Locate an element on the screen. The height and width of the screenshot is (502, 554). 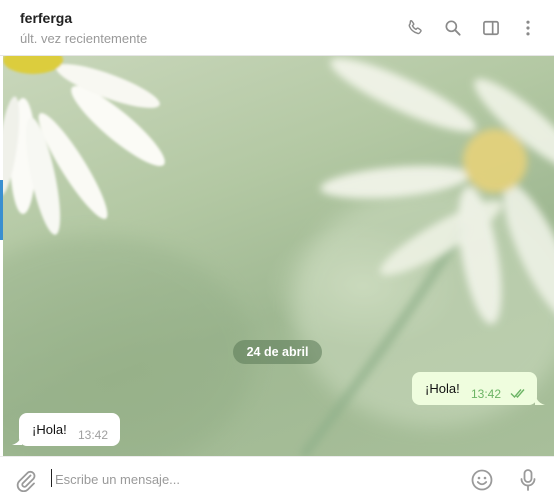
message-bubble-outgoing: ¡Hola! 13:42 is located at coordinates (474, 388).